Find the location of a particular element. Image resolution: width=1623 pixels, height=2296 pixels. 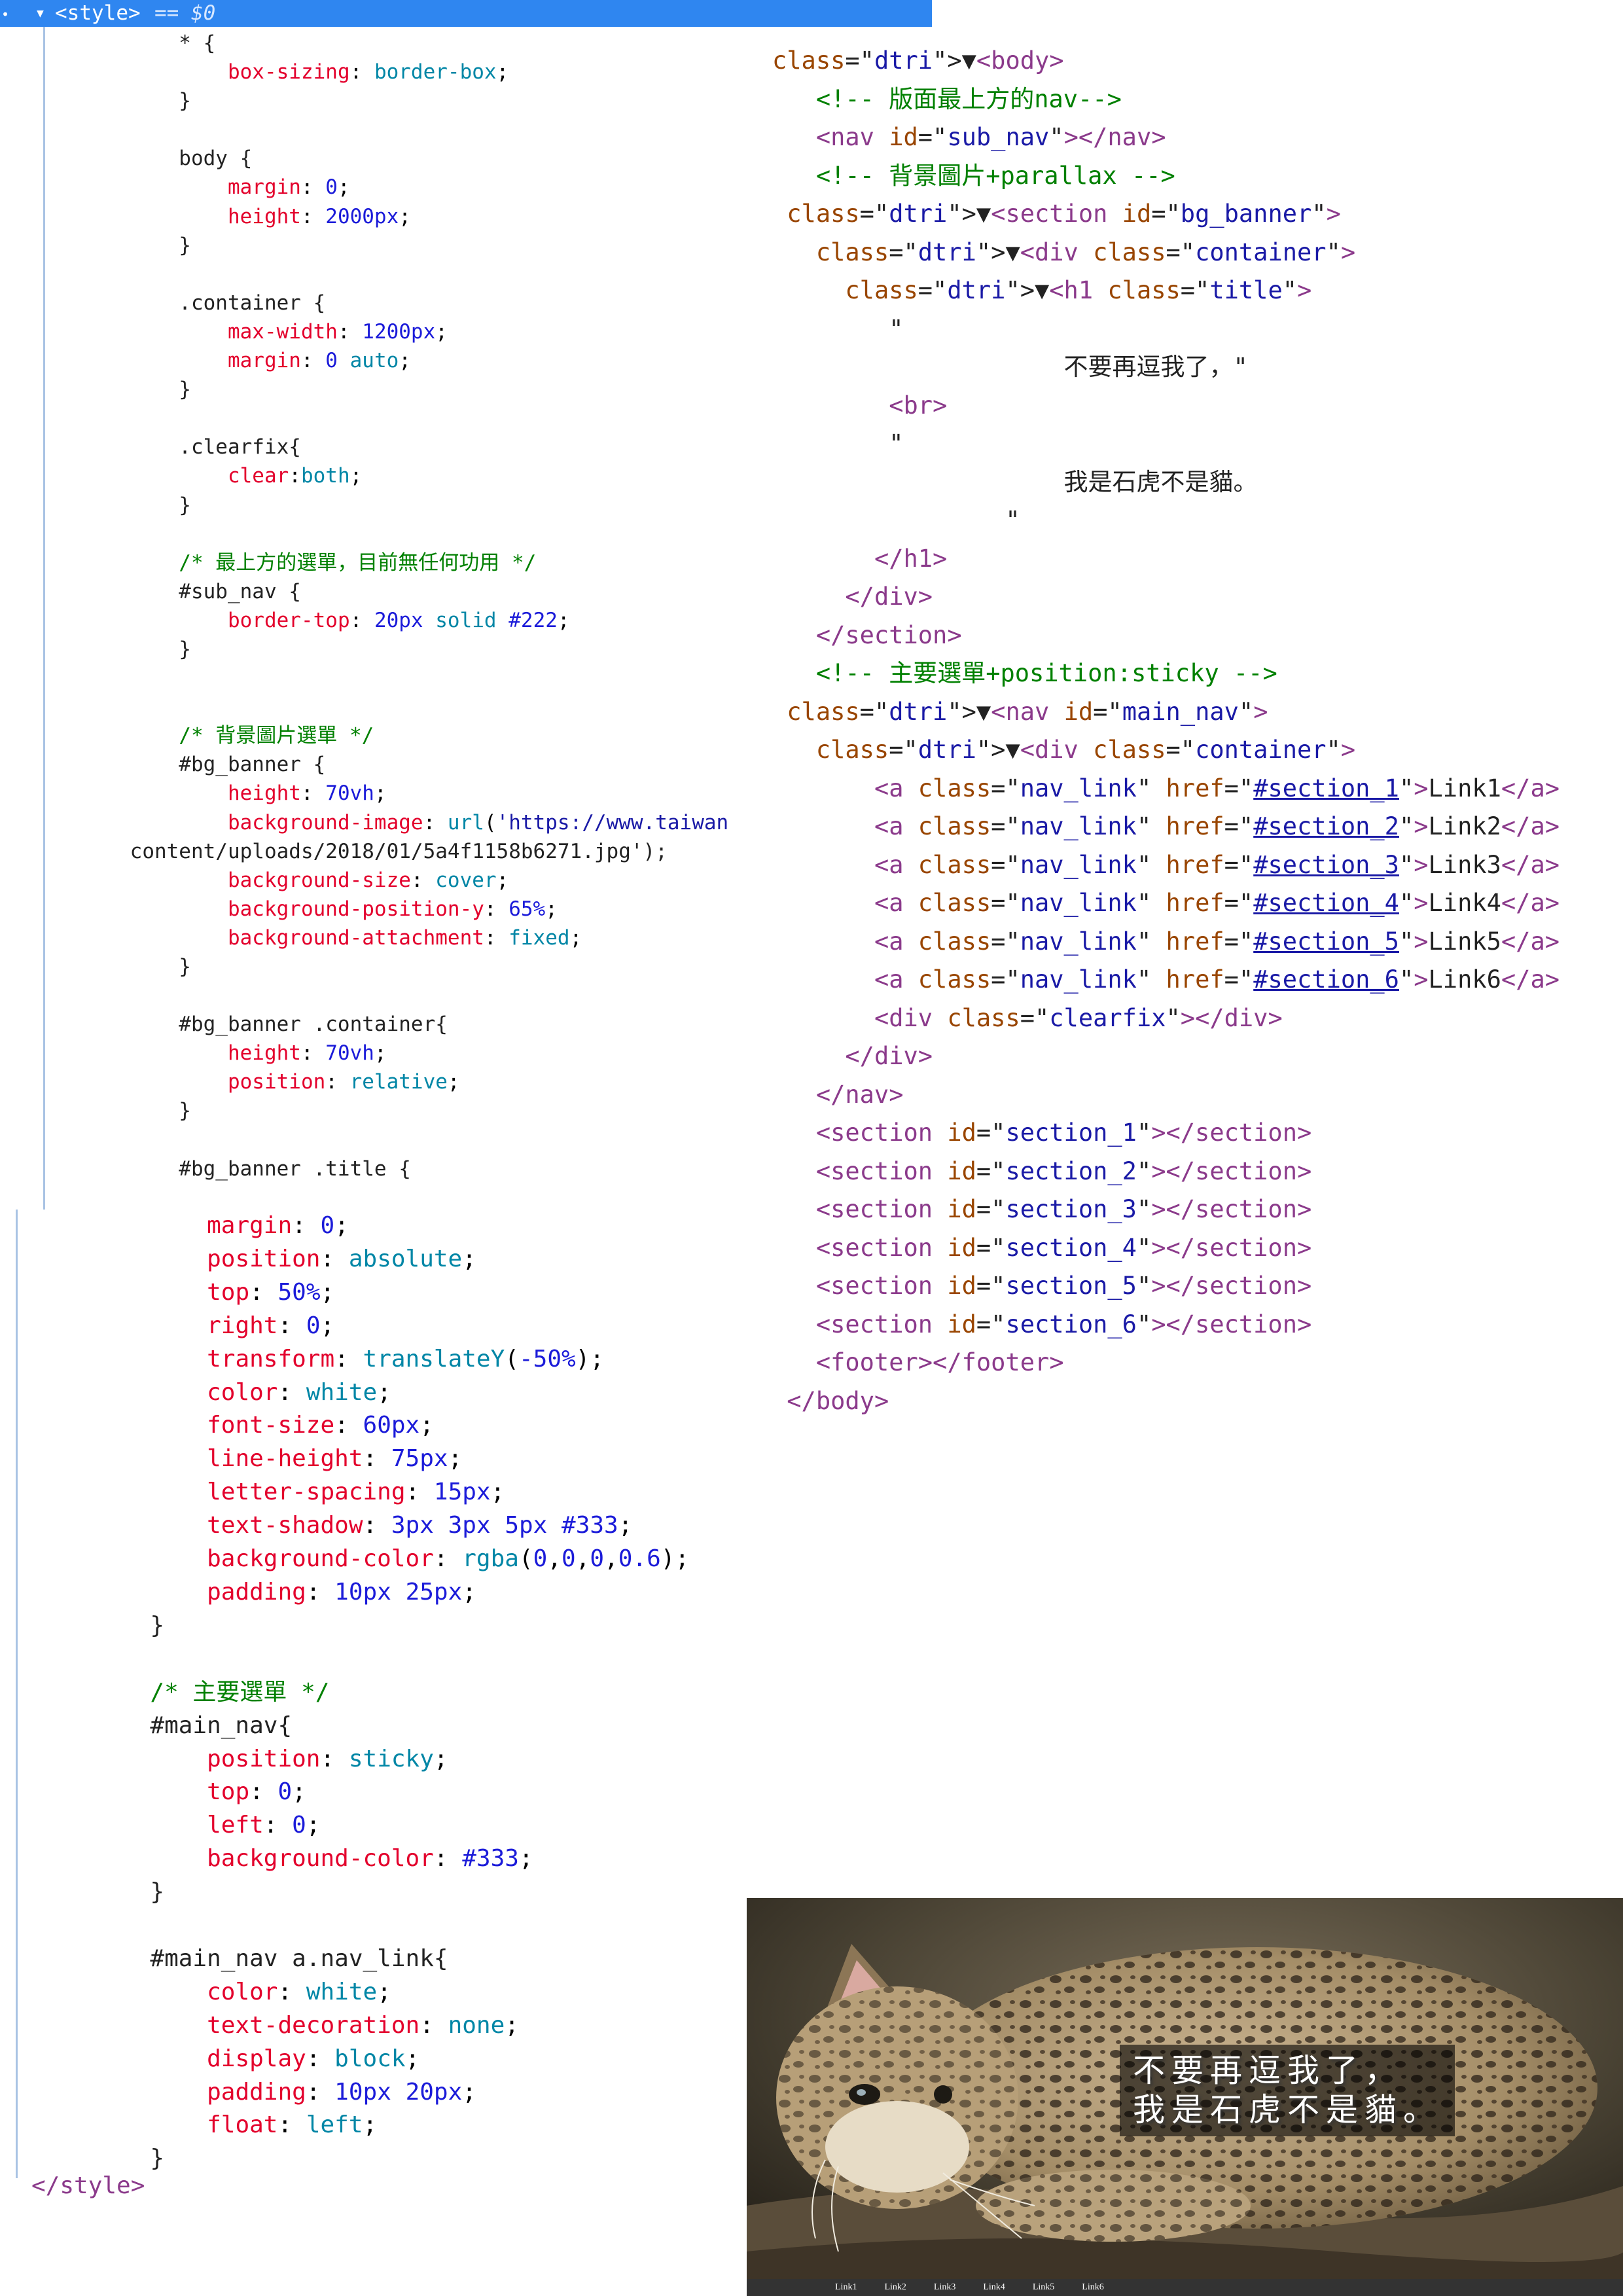

preview-main-nav: Link1 Link2 Link3 Link4 Link5 Link6 is located at coordinates (1185, 2287).